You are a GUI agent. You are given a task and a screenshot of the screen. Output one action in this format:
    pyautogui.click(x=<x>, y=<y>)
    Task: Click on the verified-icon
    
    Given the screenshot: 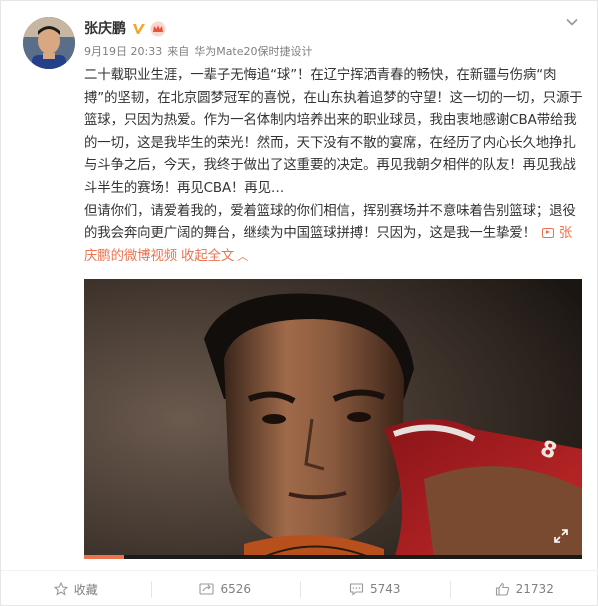 What is the action you would take?
    pyautogui.click(x=139, y=29)
    